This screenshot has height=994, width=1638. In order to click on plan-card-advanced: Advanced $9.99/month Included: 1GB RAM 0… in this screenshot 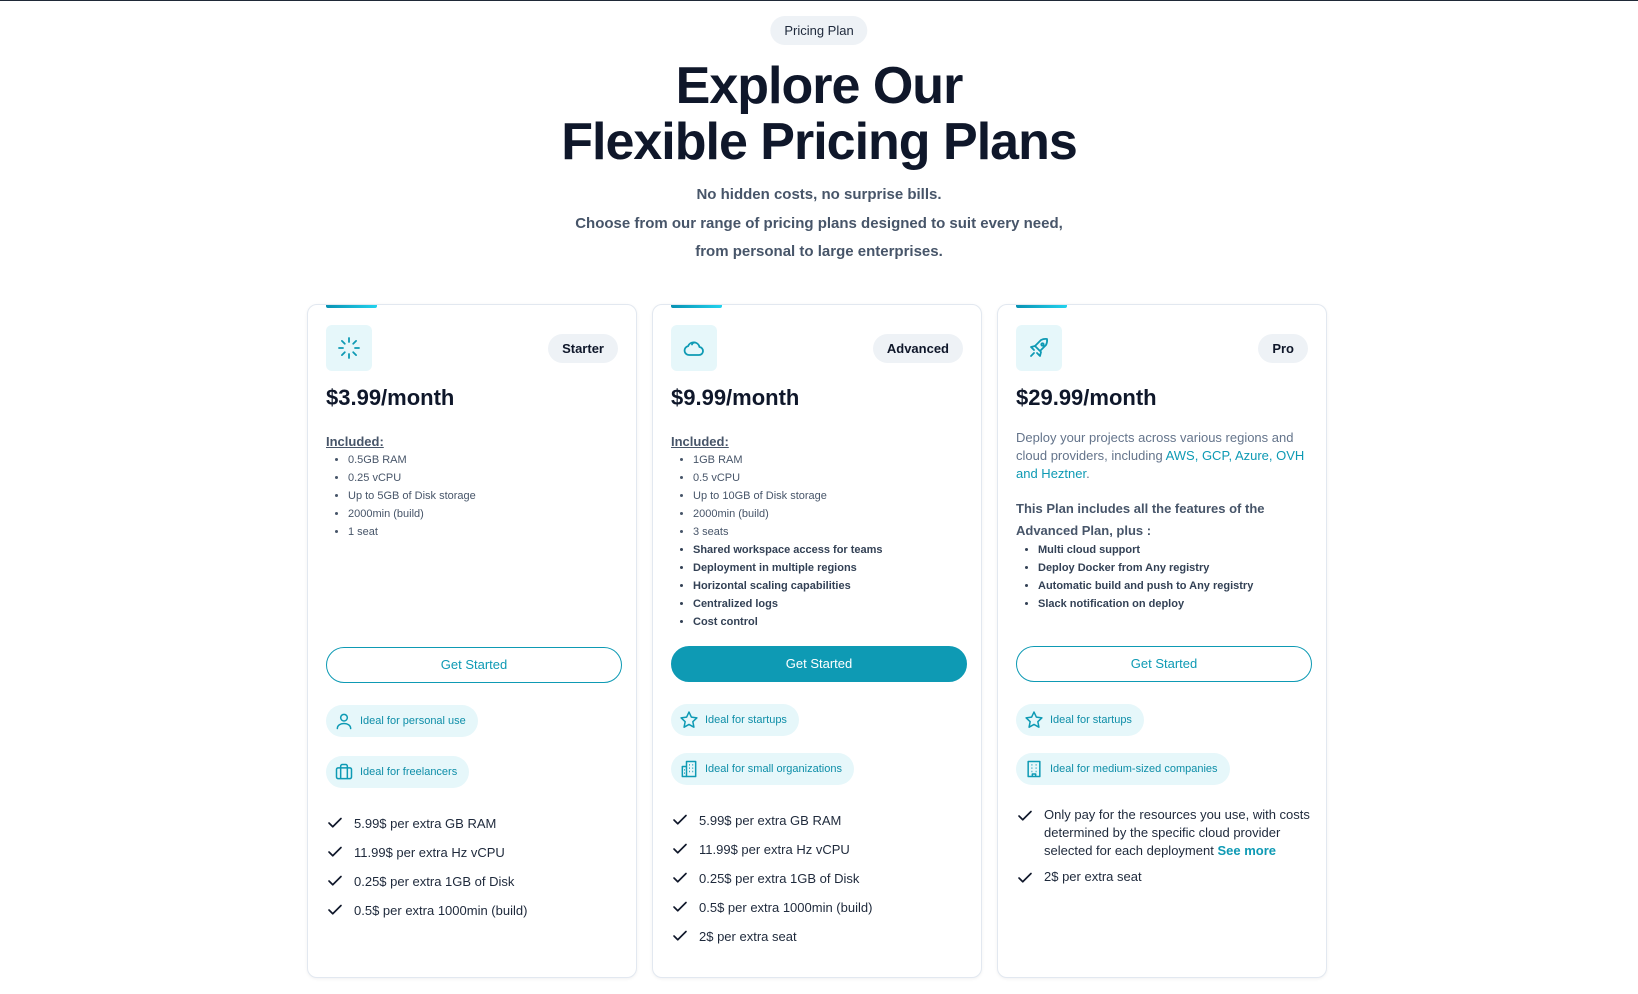, I will do `click(817, 641)`.